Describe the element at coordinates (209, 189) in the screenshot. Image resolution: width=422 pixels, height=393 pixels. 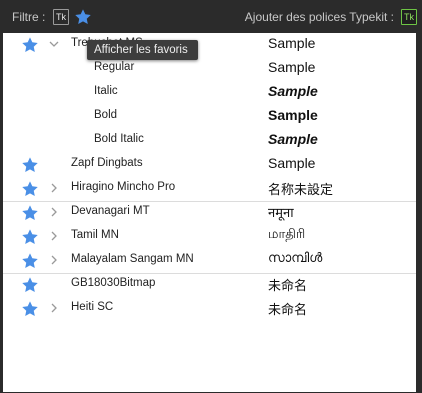
I see `font-family-row: Hiragino Mincho Pro 名称未設定` at that location.